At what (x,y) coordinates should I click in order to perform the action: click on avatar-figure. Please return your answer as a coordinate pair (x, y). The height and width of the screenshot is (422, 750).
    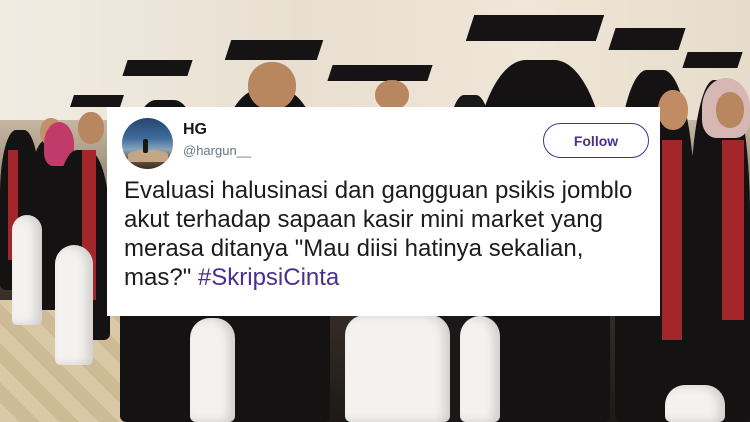
    Looking at the image, I should click on (145, 146).